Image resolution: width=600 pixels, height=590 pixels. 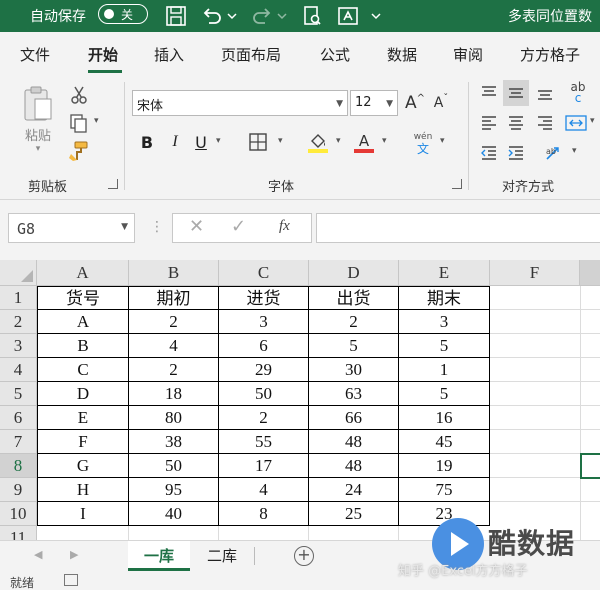 I want to click on table-cell: 63, so click(x=354, y=394).